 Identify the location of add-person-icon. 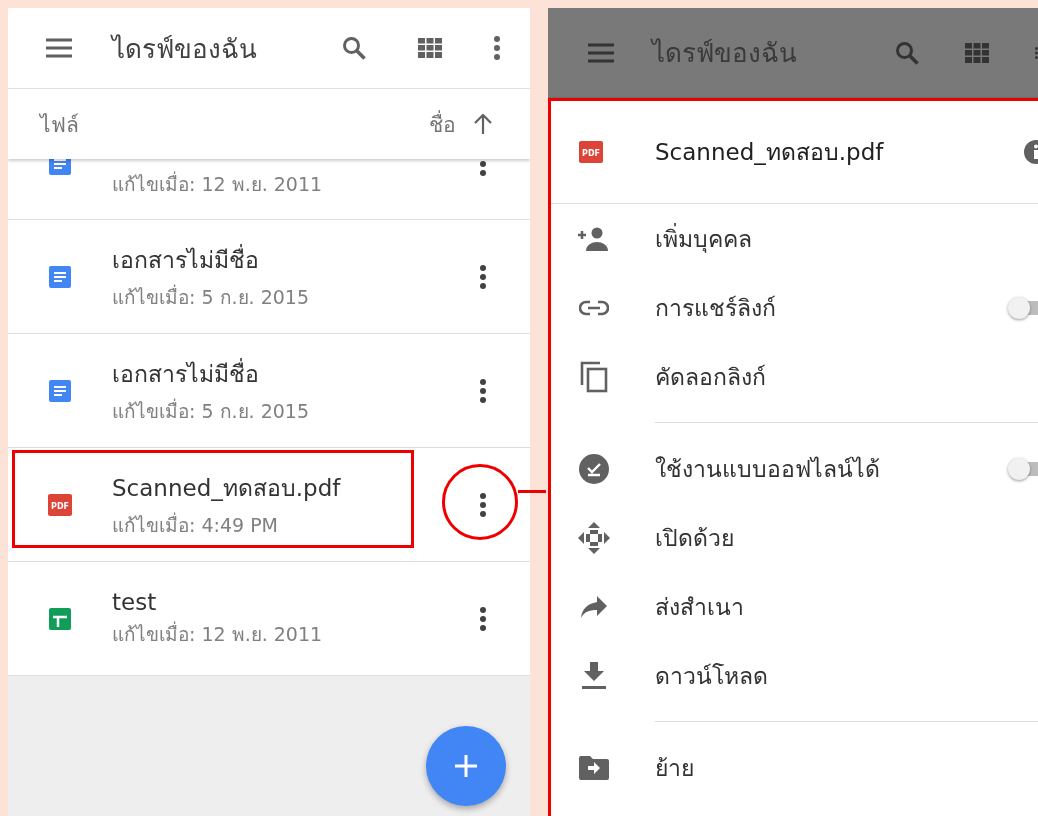
(594, 238).